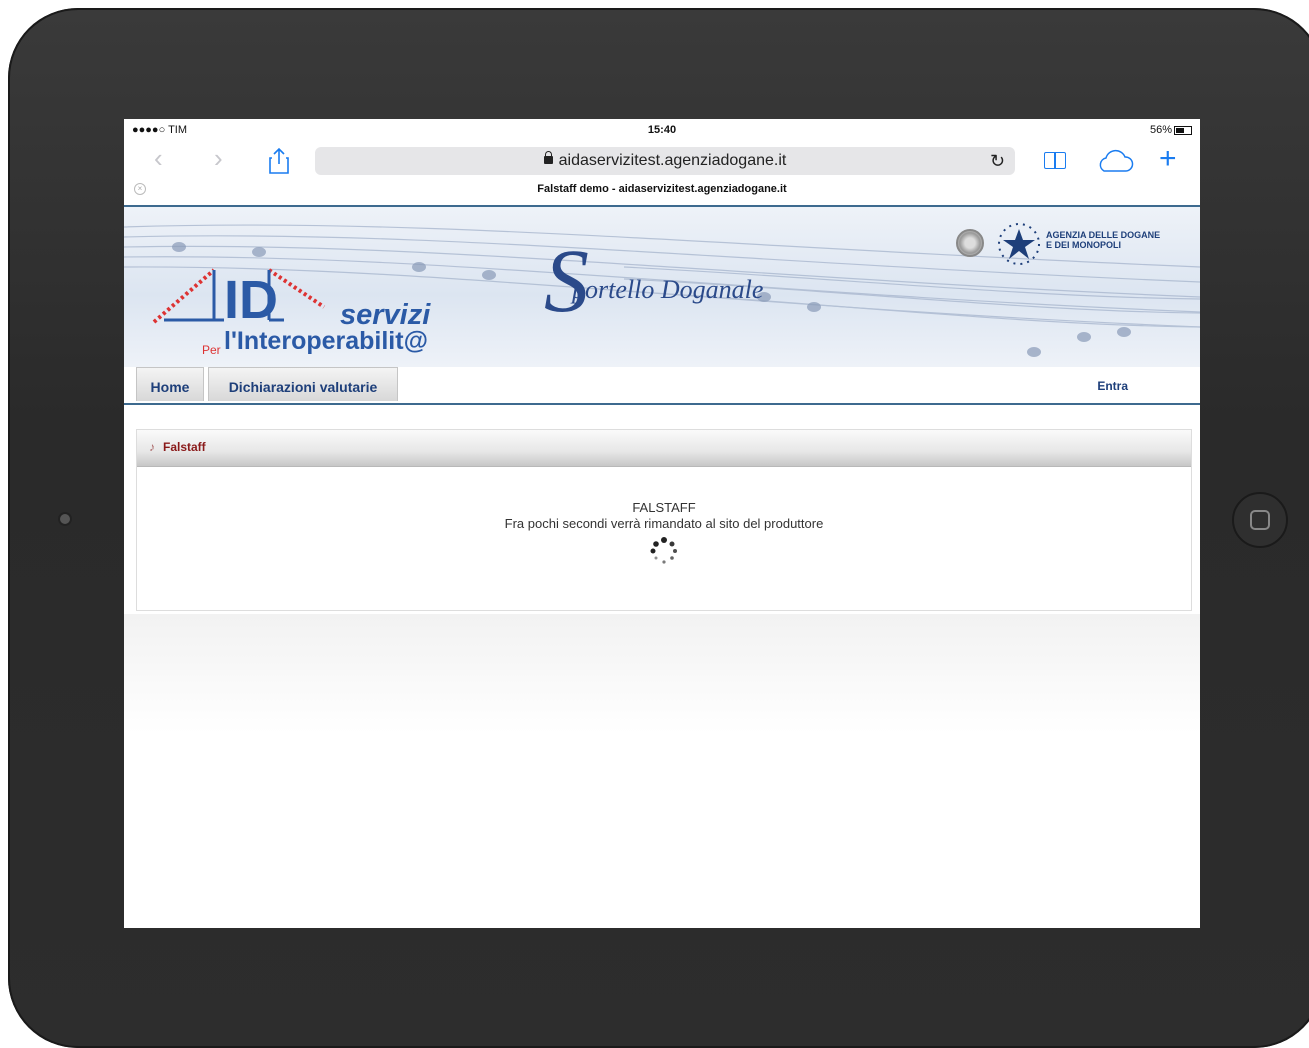  What do you see at coordinates (170, 384) in the screenshot?
I see `nav-home: Home` at bounding box center [170, 384].